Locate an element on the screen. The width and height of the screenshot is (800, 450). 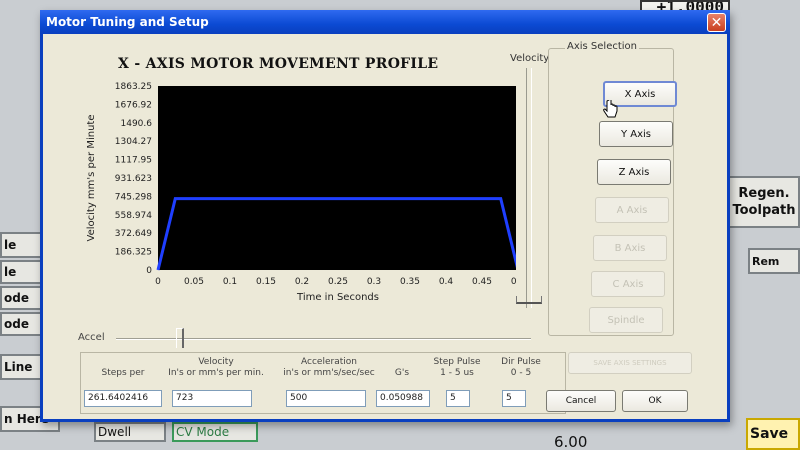
y-tick-label: 1304.27 is located at coordinates (133, 142).